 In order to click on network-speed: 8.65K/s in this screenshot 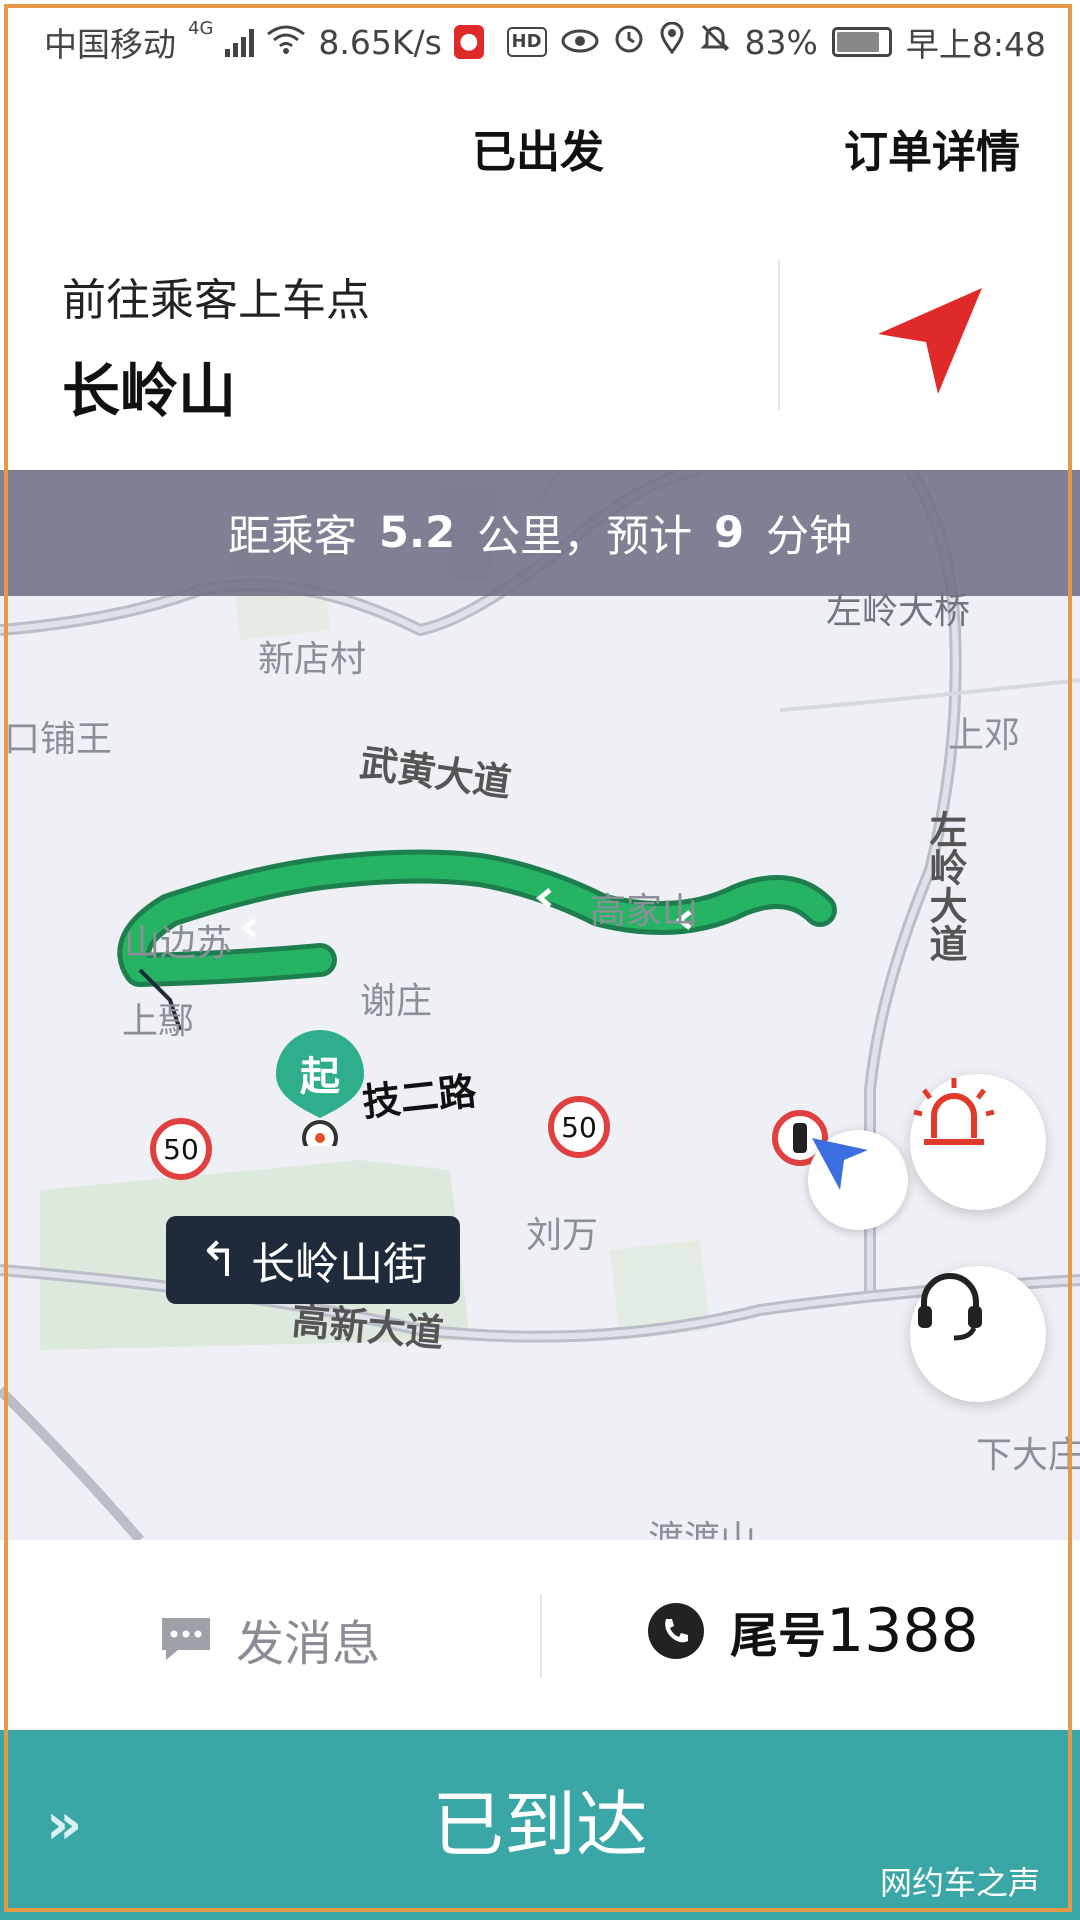, I will do `click(380, 42)`.